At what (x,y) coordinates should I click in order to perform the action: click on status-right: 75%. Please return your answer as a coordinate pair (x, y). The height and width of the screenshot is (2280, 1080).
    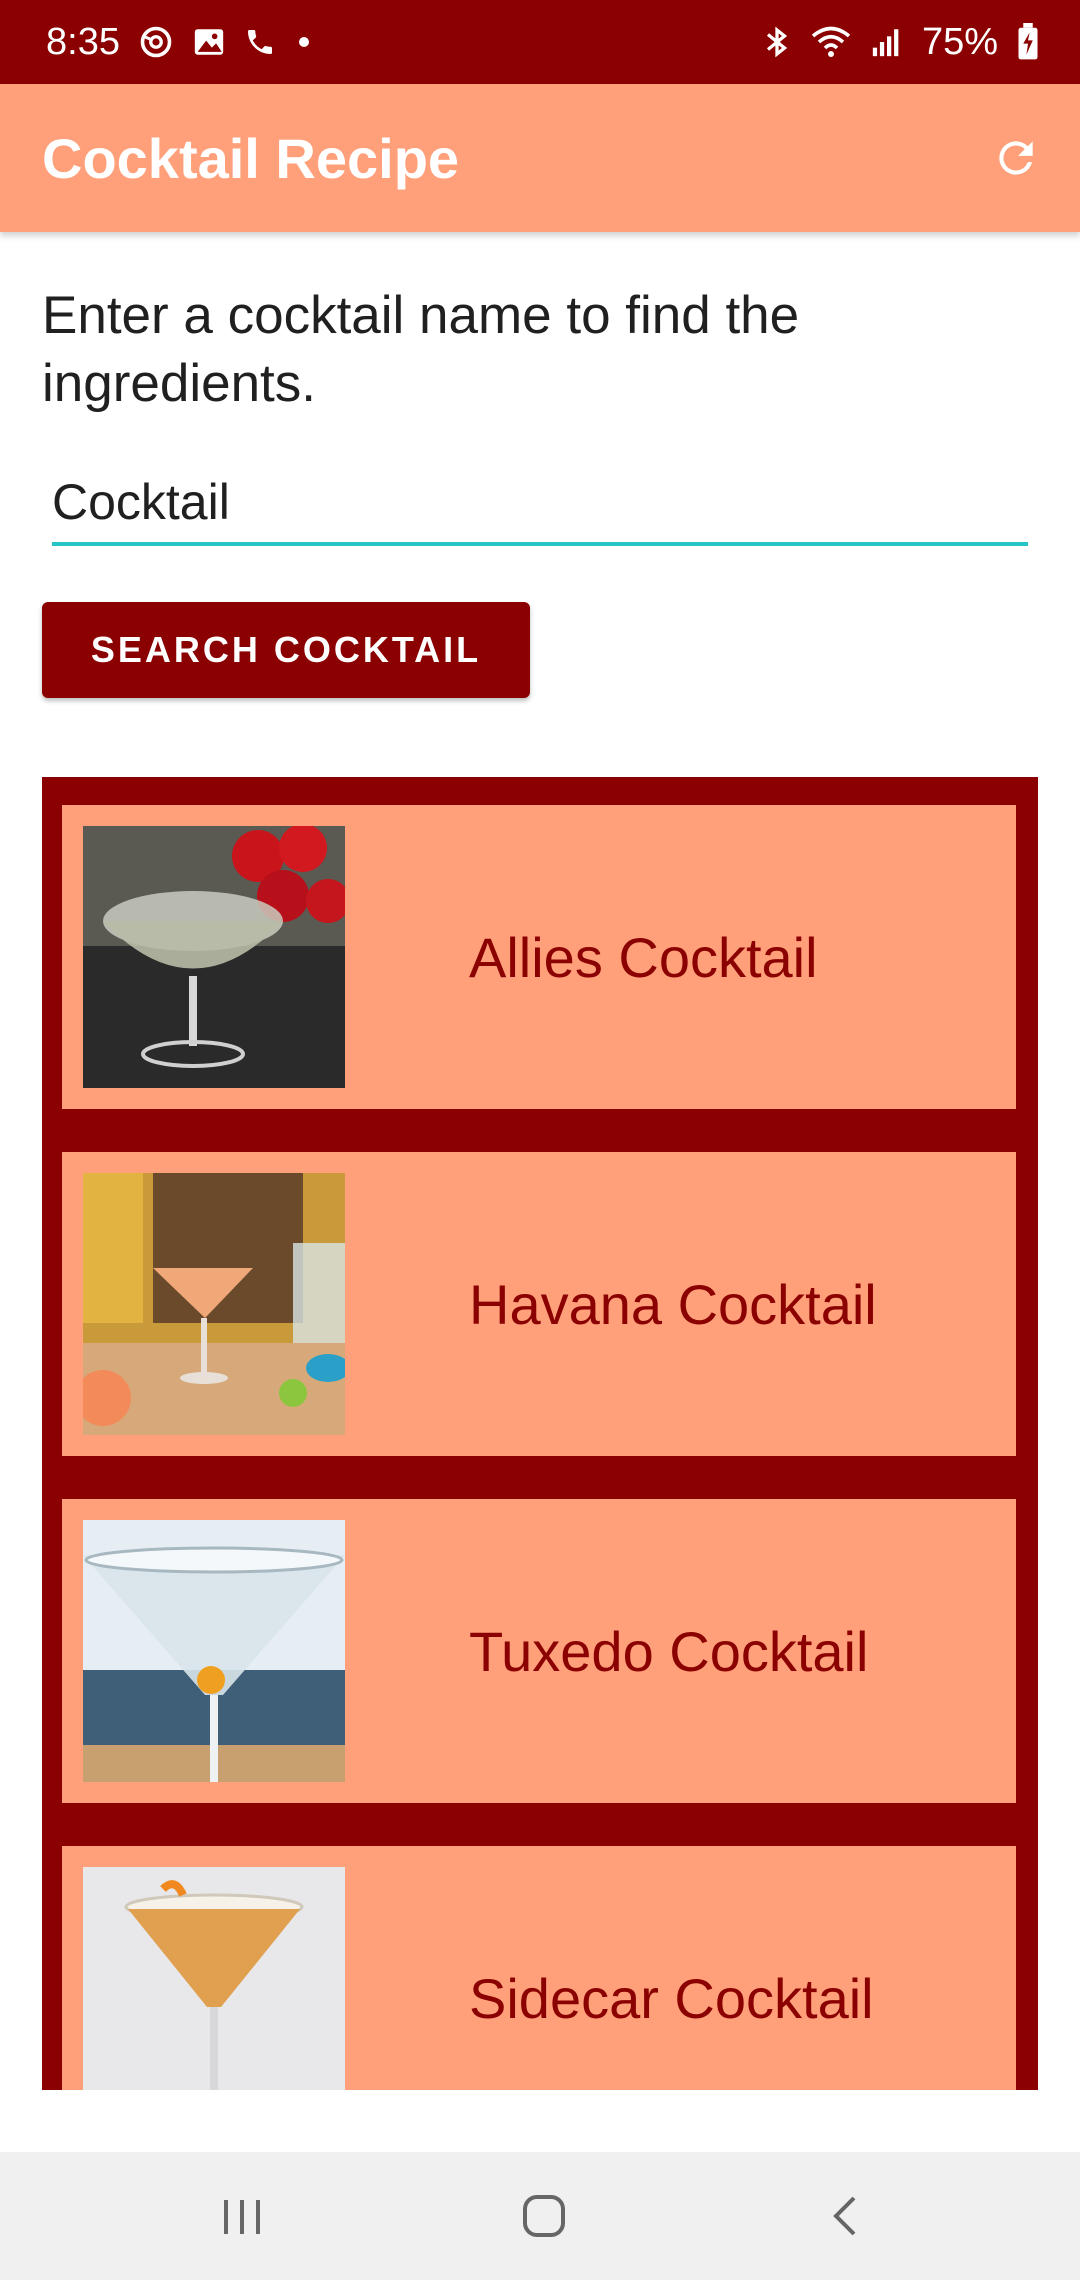
    Looking at the image, I should click on (901, 42).